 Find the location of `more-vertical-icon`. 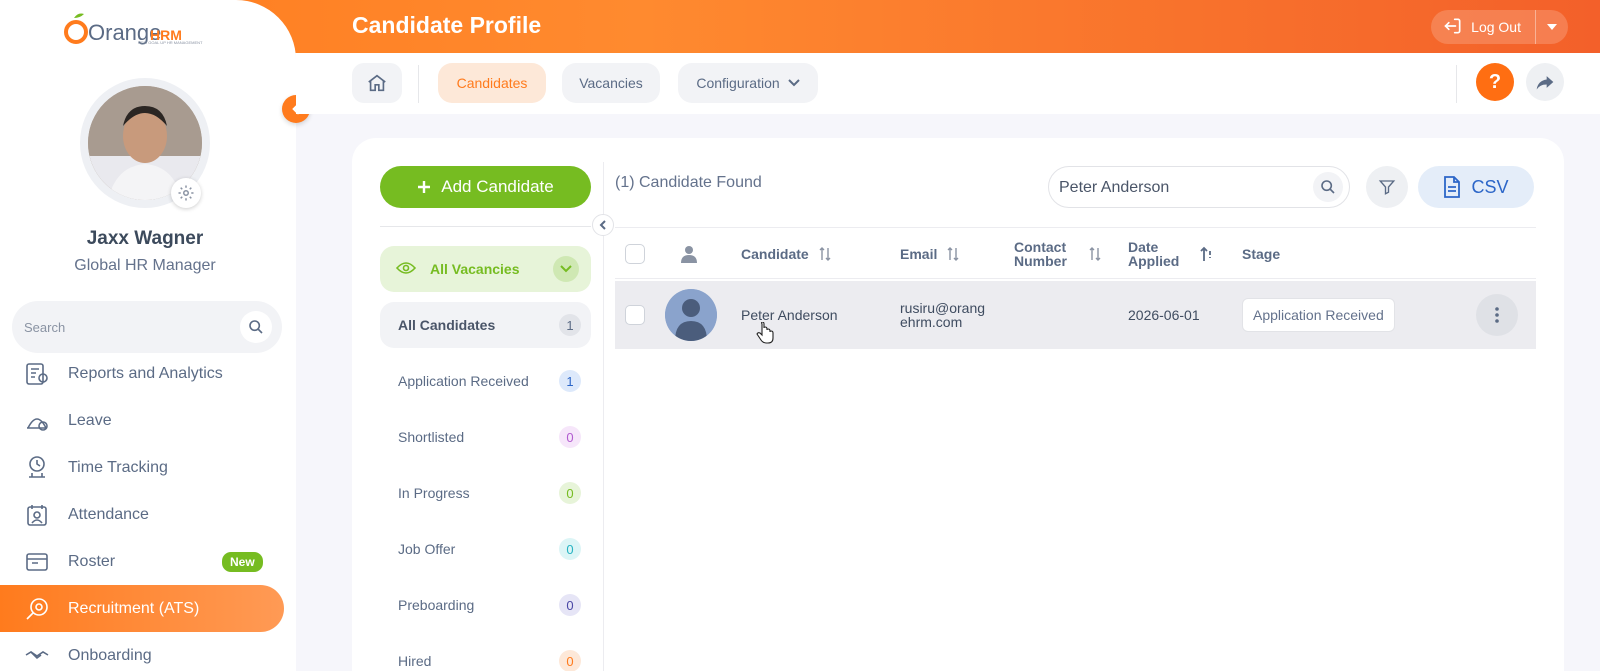

more-vertical-icon is located at coordinates (1497, 315).